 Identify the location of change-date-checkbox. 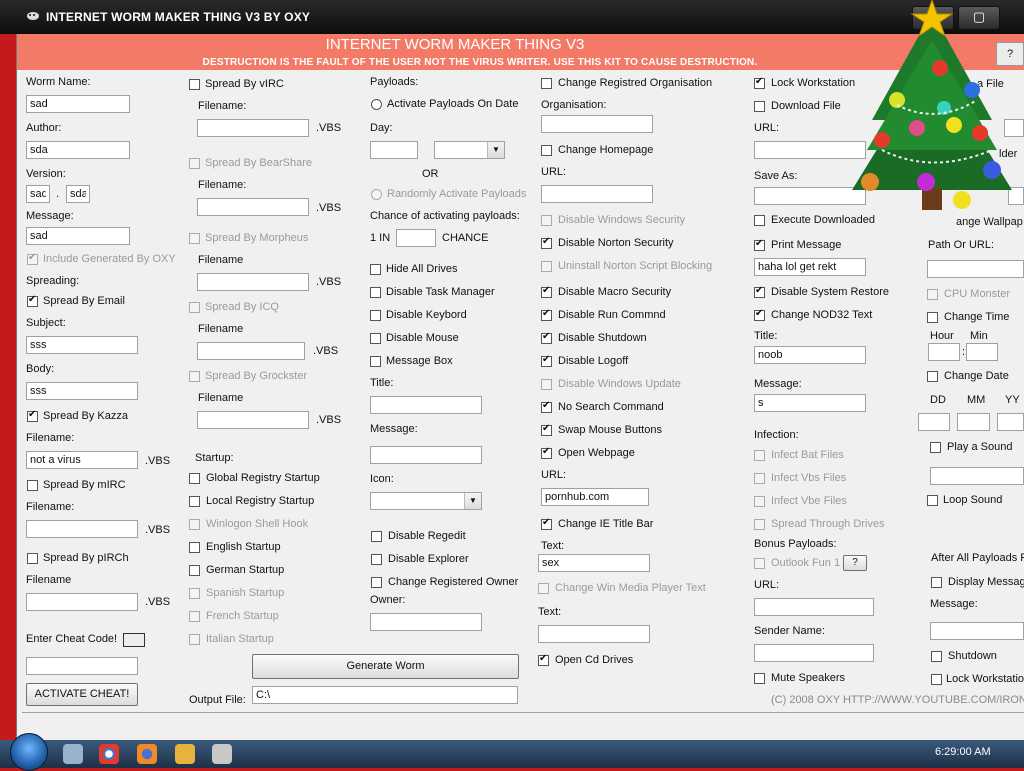
(932, 376).